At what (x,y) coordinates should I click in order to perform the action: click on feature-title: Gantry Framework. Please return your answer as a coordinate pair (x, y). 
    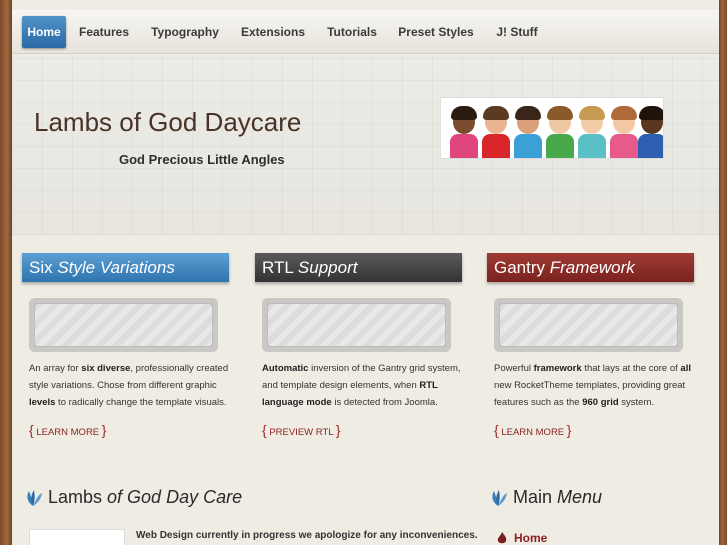
    Looking at the image, I should click on (590, 267).